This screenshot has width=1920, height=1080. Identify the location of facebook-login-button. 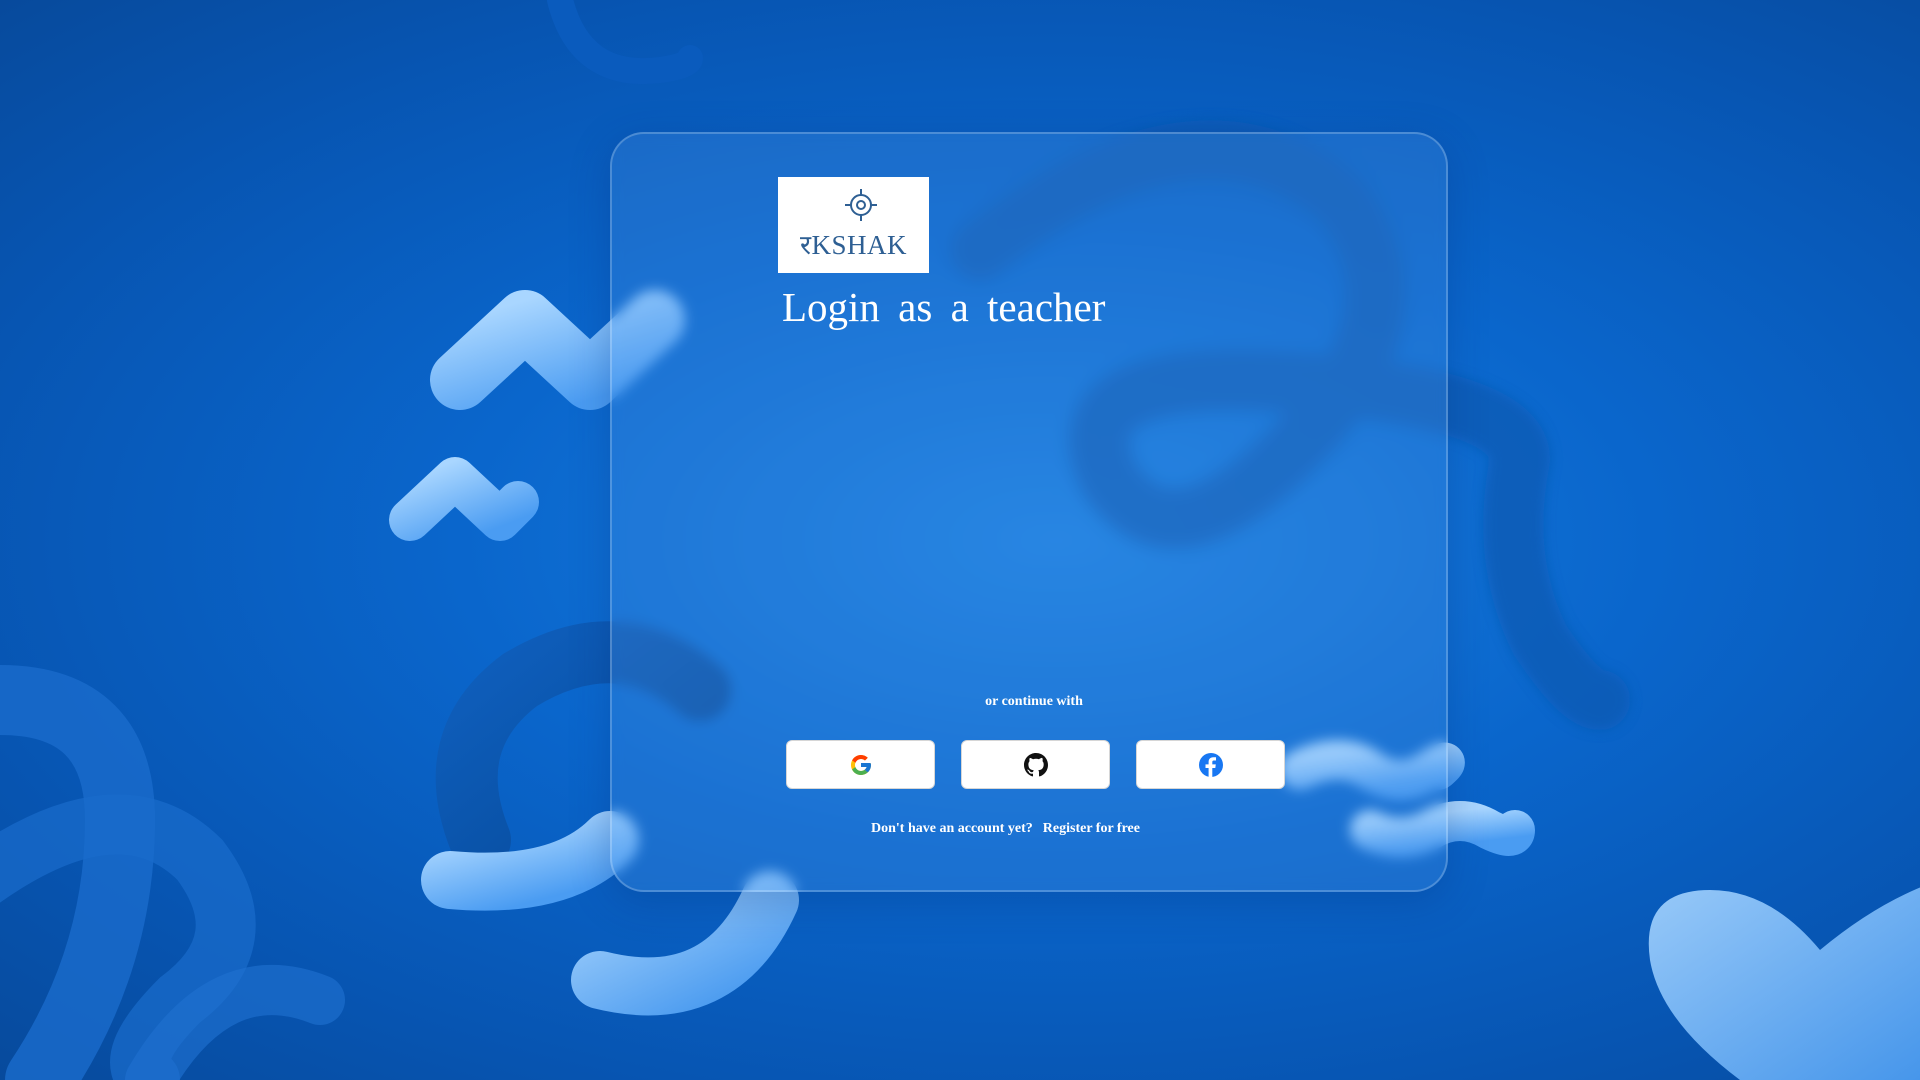
(1210, 764).